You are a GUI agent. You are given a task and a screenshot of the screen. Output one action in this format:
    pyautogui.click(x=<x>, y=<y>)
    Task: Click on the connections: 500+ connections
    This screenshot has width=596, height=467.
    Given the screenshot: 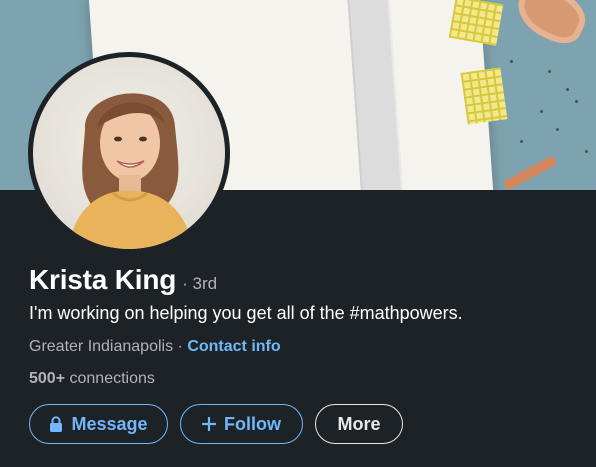 What is the action you would take?
    pyautogui.click(x=92, y=379)
    